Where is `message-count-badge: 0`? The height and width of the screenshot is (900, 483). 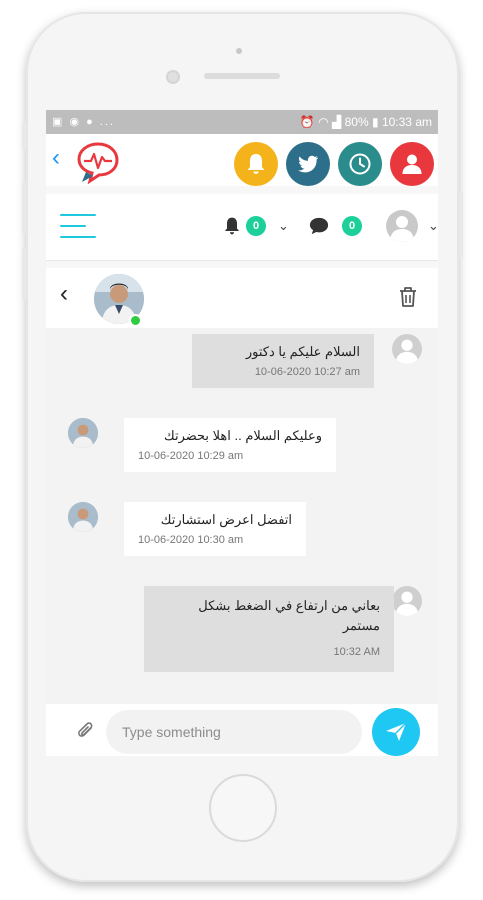
message-count-badge: 0 is located at coordinates (352, 226).